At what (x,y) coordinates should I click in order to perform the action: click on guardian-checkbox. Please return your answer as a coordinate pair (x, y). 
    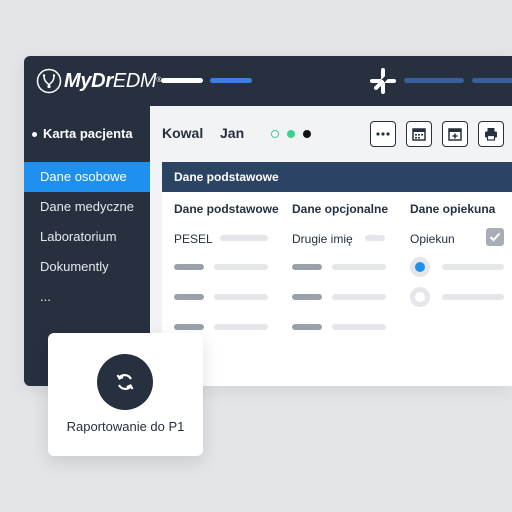
    Looking at the image, I should click on (495, 237).